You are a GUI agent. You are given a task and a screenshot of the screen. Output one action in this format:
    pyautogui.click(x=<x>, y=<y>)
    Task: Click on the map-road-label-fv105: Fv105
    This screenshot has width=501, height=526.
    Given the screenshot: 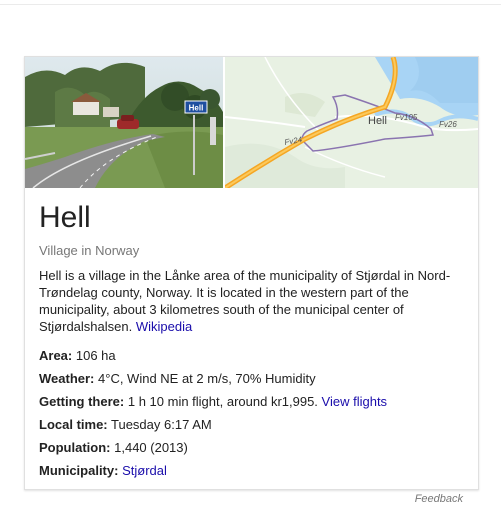 What is the action you would take?
    pyautogui.click(x=406, y=117)
    